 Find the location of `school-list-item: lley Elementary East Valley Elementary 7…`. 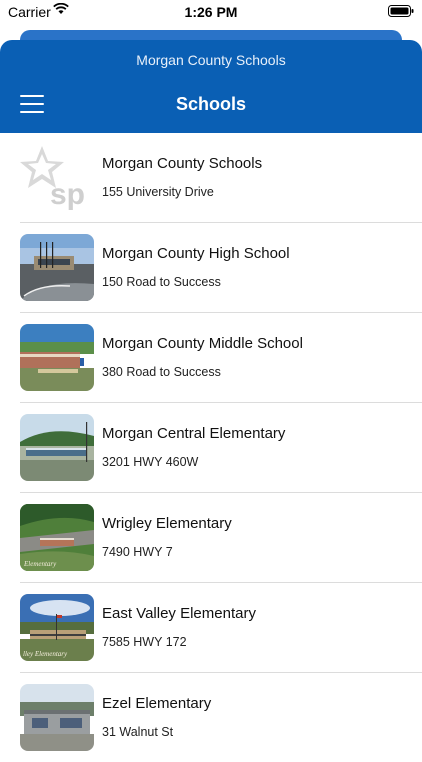

school-list-item: lley Elementary East Valley Elementary 7… is located at coordinates (221, 628).